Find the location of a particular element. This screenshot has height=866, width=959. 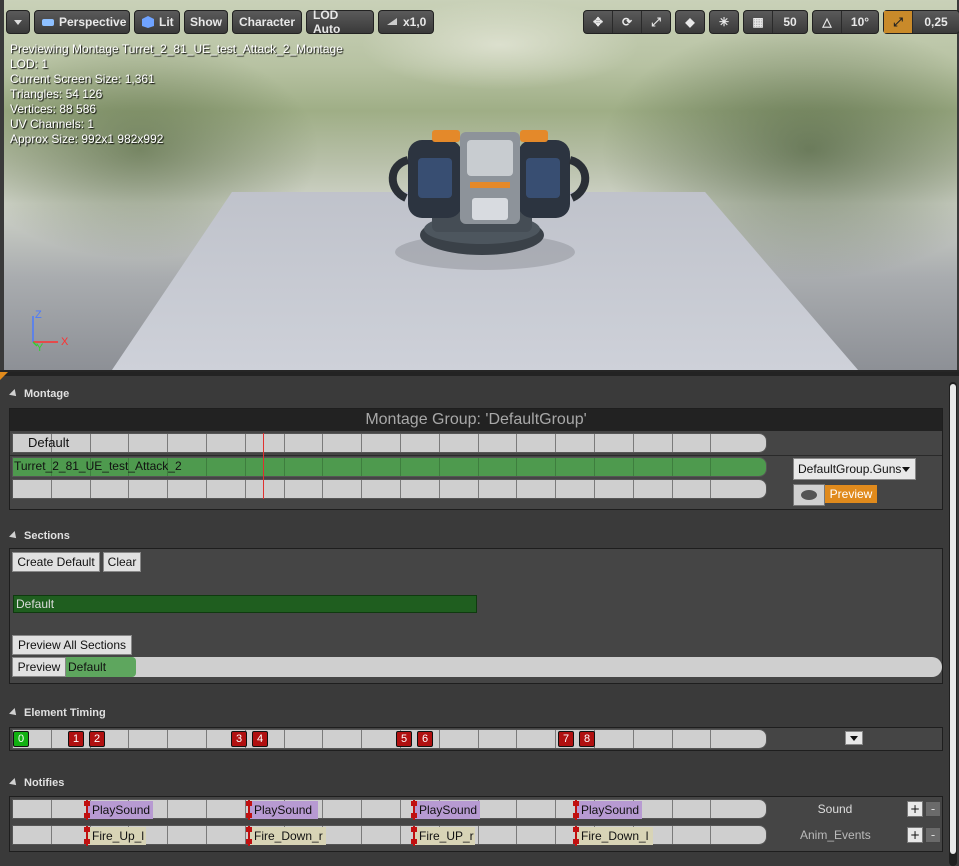

splitter is located at coordinates (479, 374).